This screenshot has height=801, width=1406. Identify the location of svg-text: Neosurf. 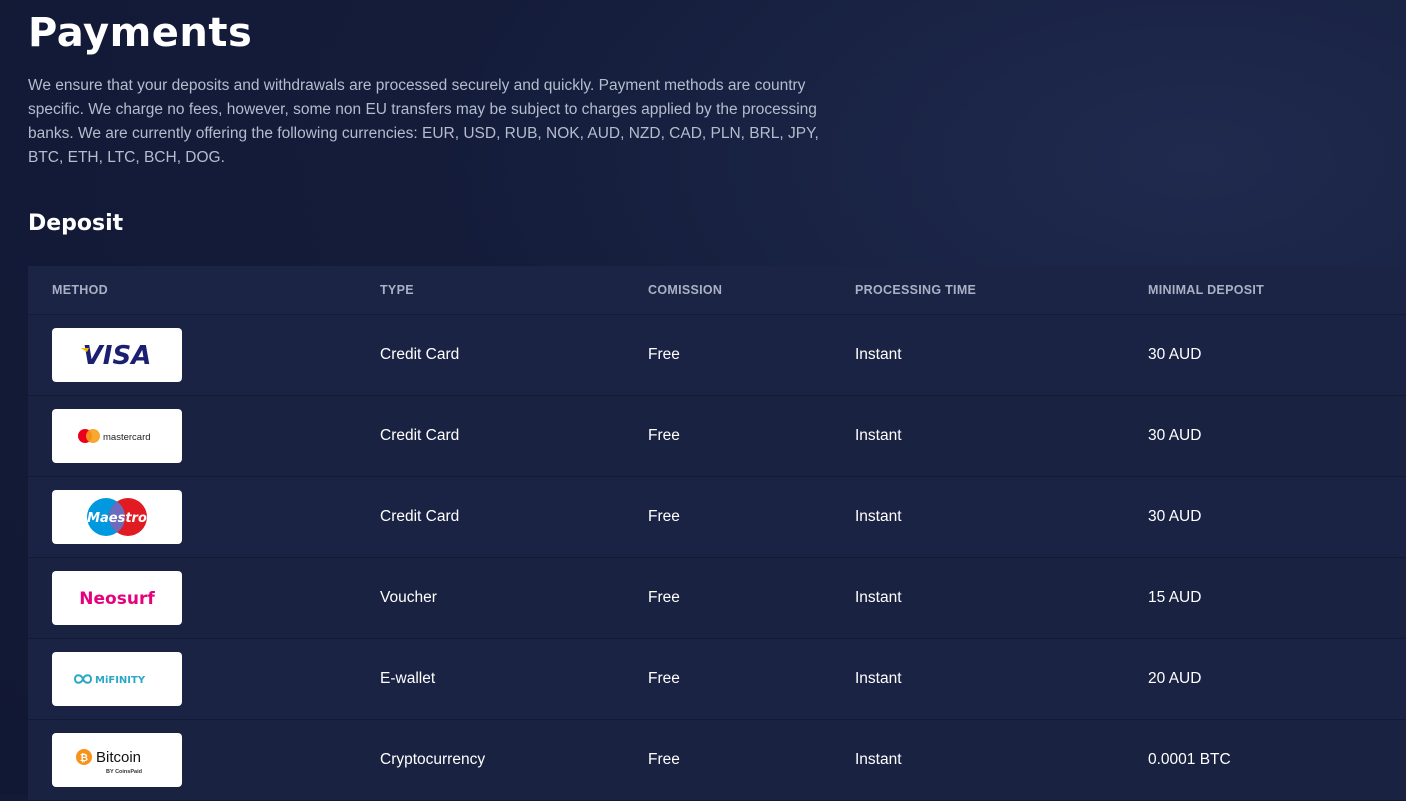
(117, 599).